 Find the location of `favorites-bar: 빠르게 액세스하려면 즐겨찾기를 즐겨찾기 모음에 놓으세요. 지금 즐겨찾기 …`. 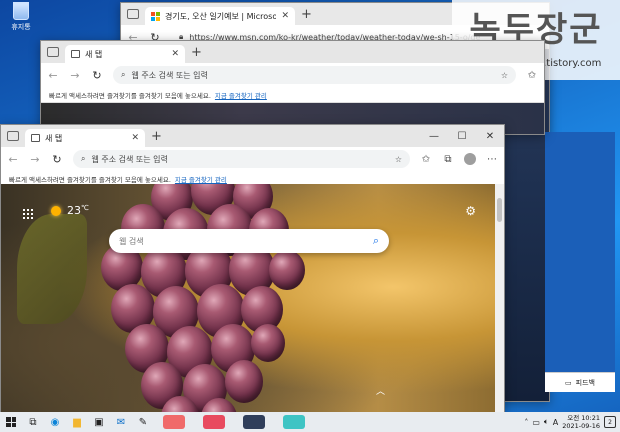

favorites-bar: 빠르게 액세스하려면 즐겨찾기를 즐겨찾기 모음에 놓으세요. 지금 즐겨찾기 … is located at coordinates (292, 95).